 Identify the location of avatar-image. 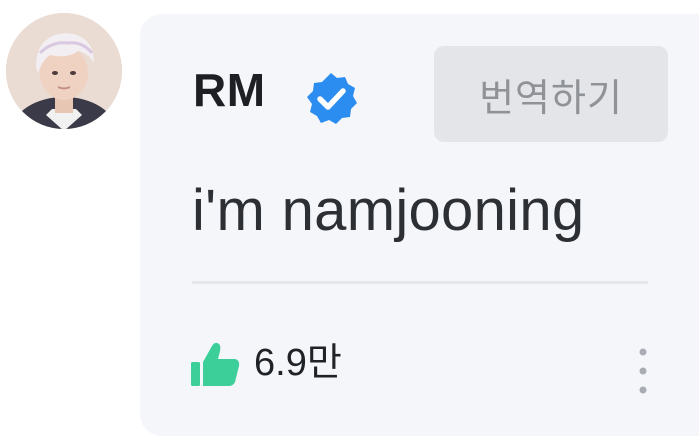
(64, 71).